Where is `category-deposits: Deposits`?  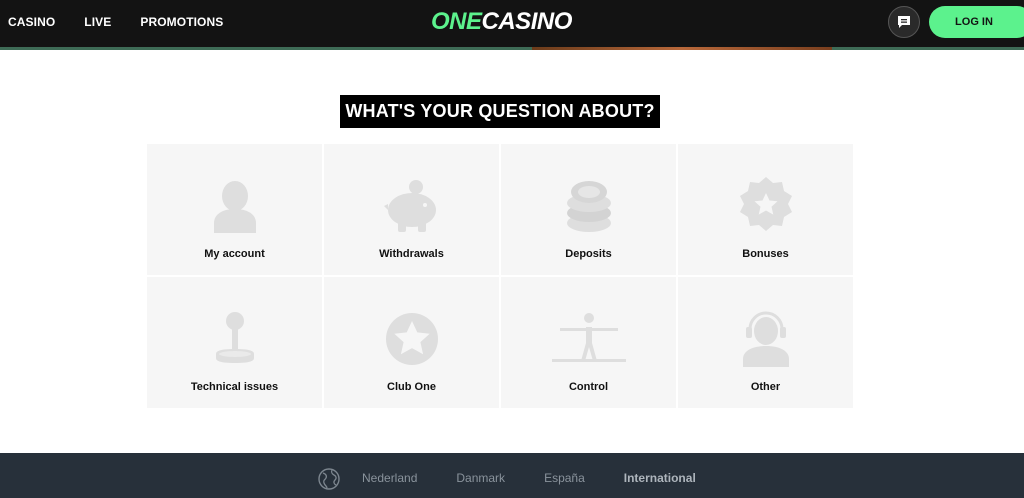
category-deposits: Deposits is located at coordinates (588, 209).